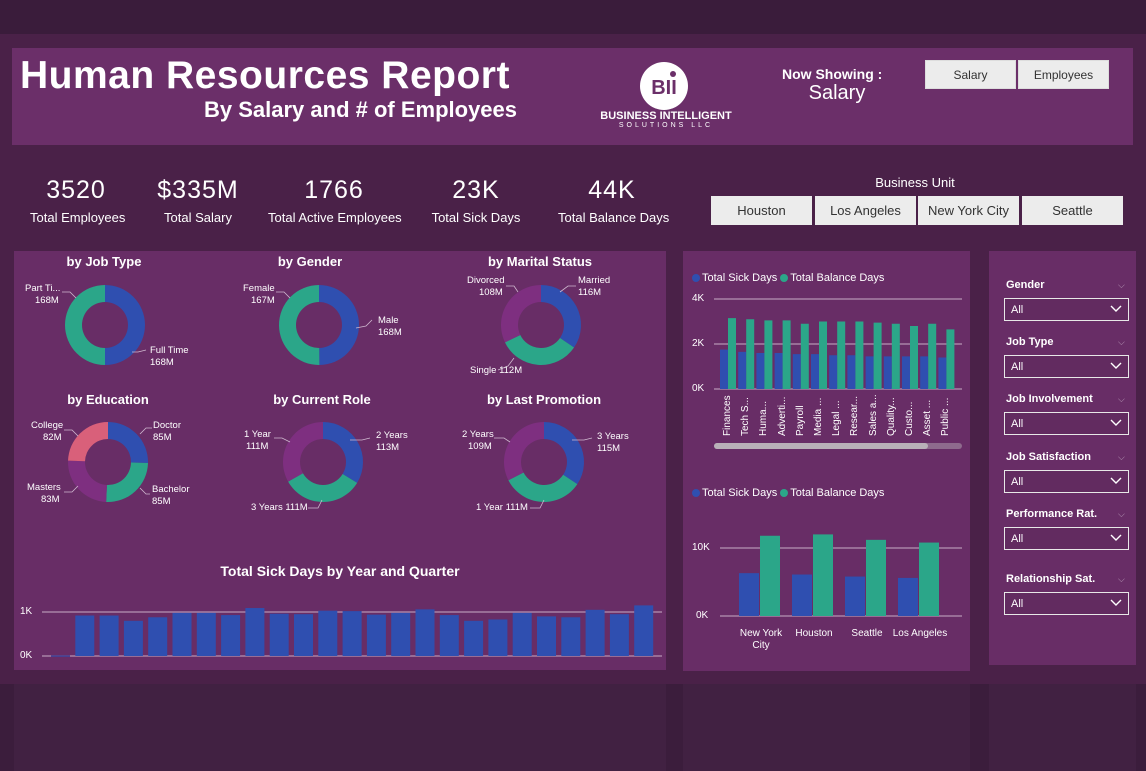 Image resolution: width=1146 pixels, height=771 pixels. Describe the element at coordinates (1052, 514) in the screenshot. I see `filter-label-performance-rat: Performance Rat.` at that location.